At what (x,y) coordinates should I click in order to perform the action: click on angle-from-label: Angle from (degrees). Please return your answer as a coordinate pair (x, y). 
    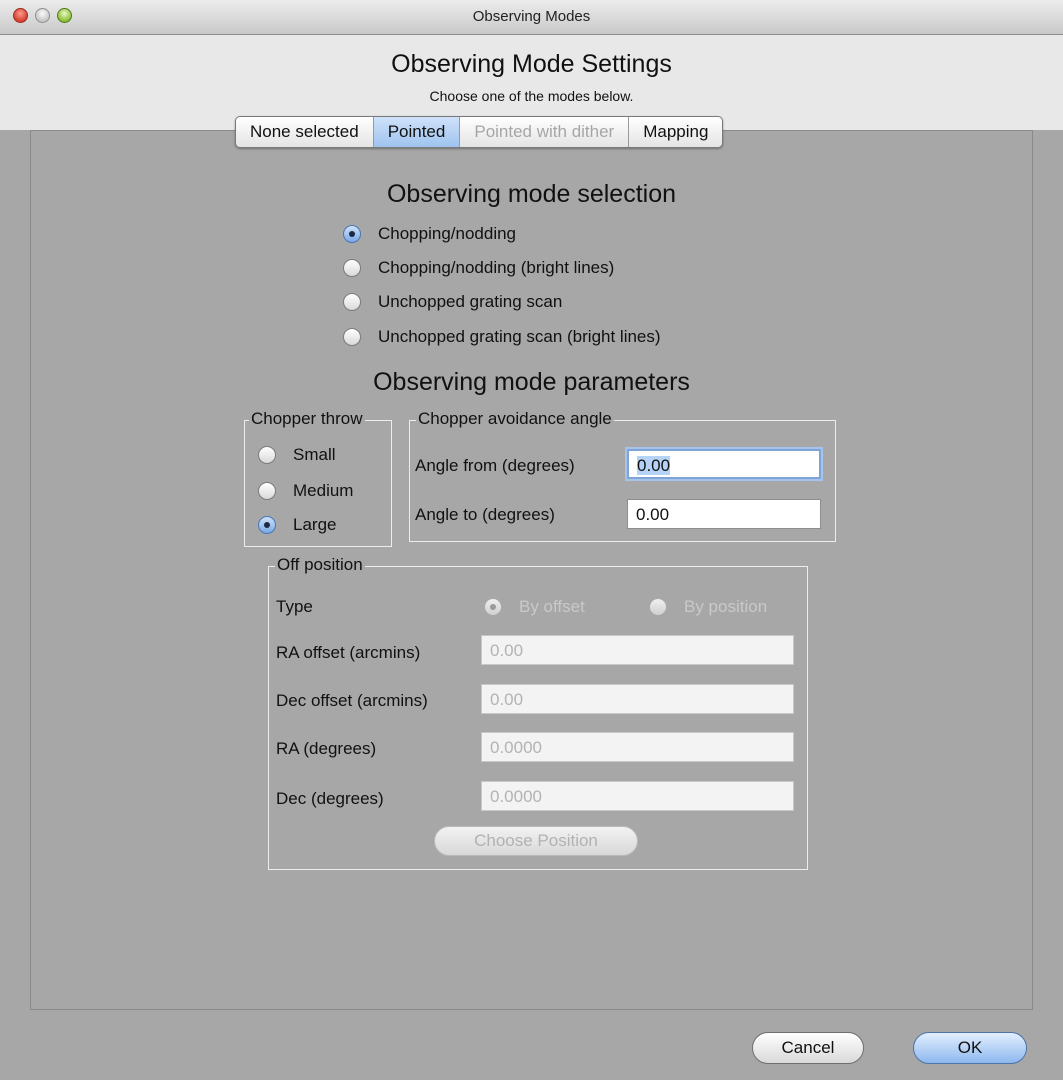
    Looking at the image, I should click on (495, 465).